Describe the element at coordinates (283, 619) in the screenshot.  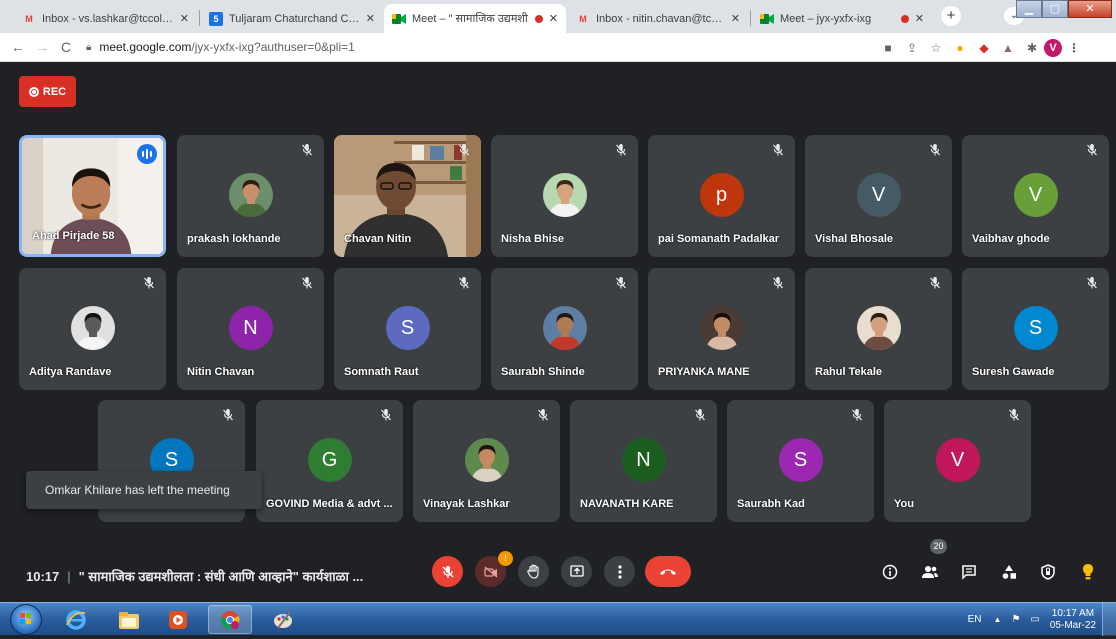
I see `taskbar-paint-icon` at that location.